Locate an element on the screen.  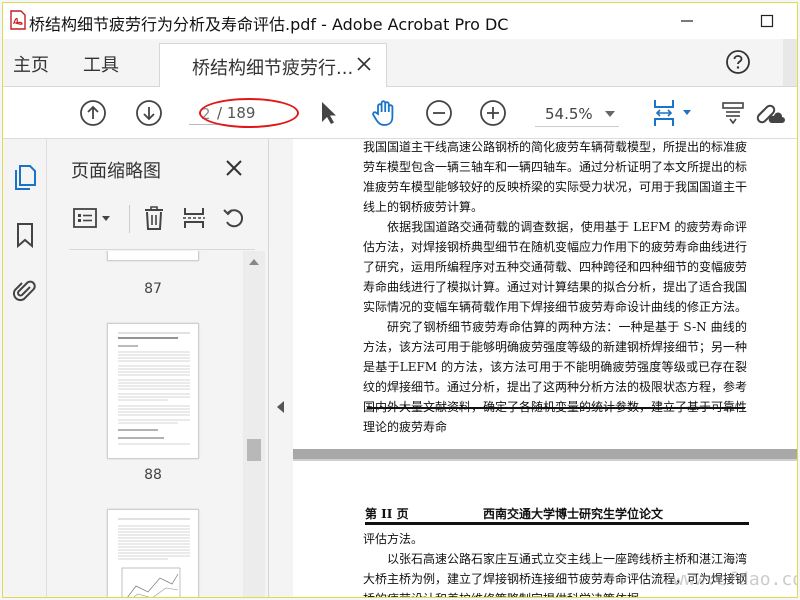
minus-circle-icon is located at coordinates (439, 113).